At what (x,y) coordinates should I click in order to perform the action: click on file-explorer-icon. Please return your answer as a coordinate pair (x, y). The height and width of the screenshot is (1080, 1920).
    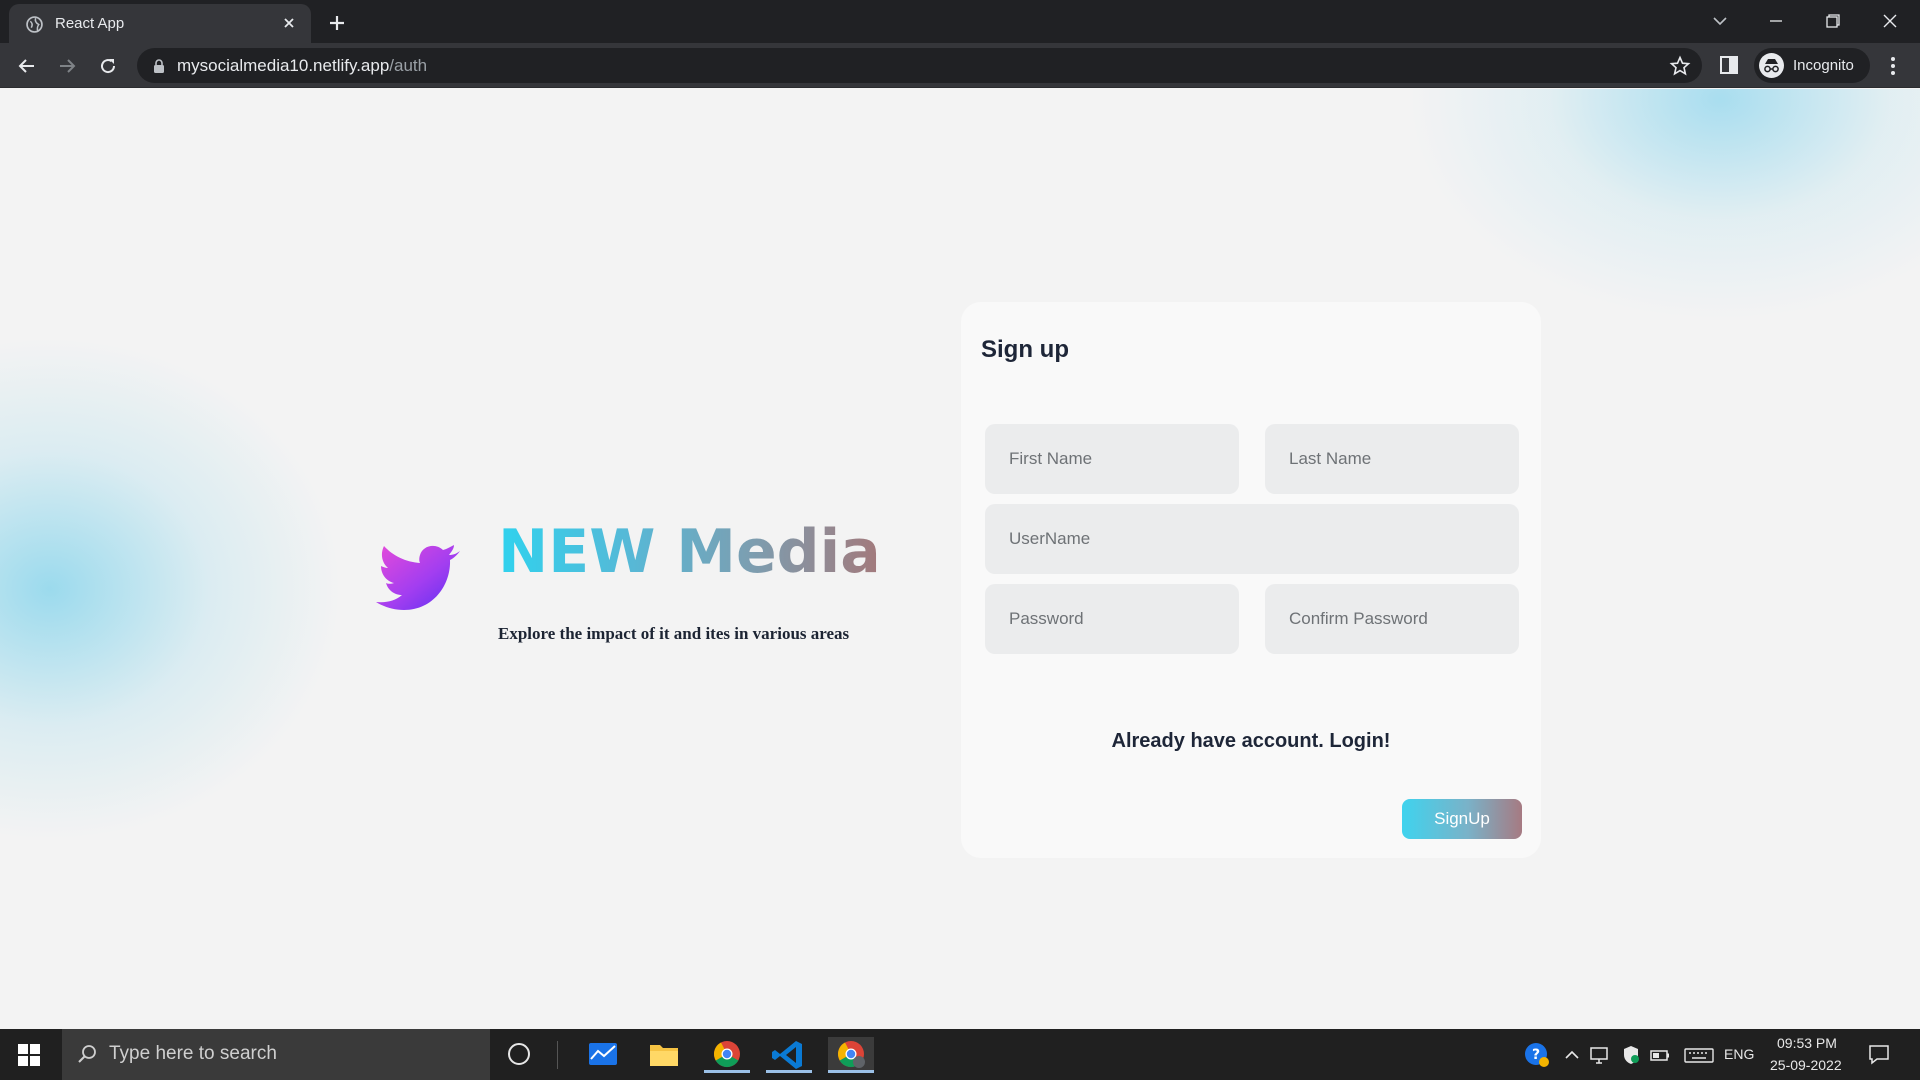
    Looking at the image, I should click on (664, 1055).